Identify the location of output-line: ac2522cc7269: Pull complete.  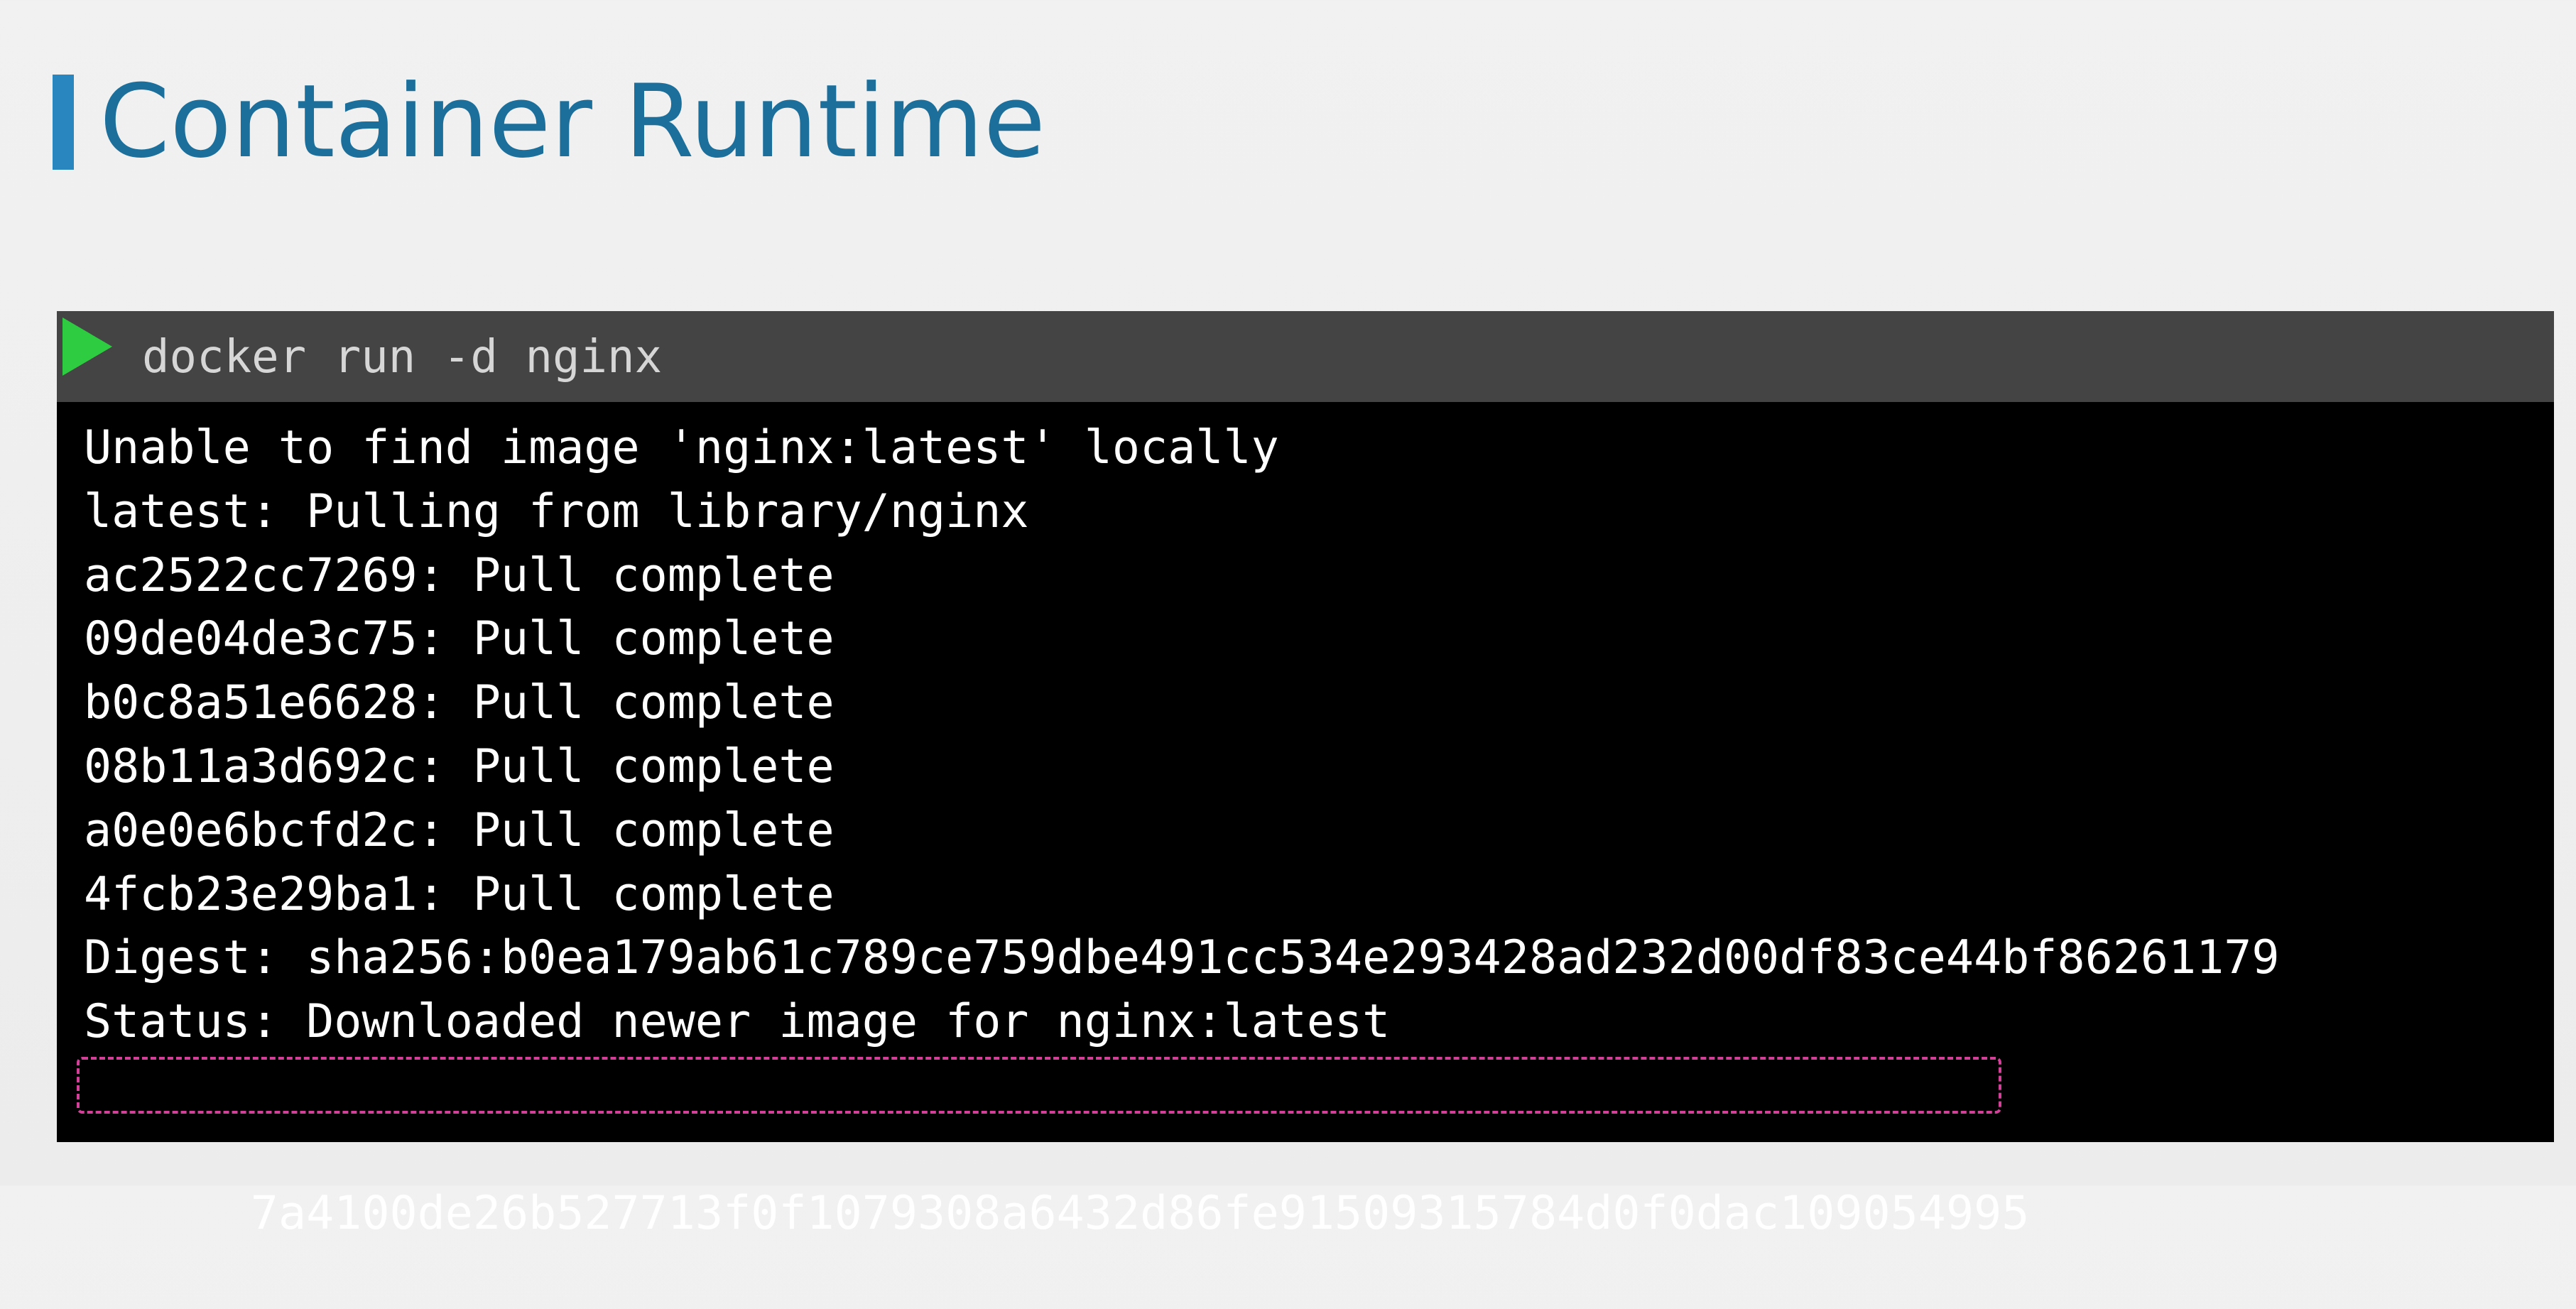
(460, 575).